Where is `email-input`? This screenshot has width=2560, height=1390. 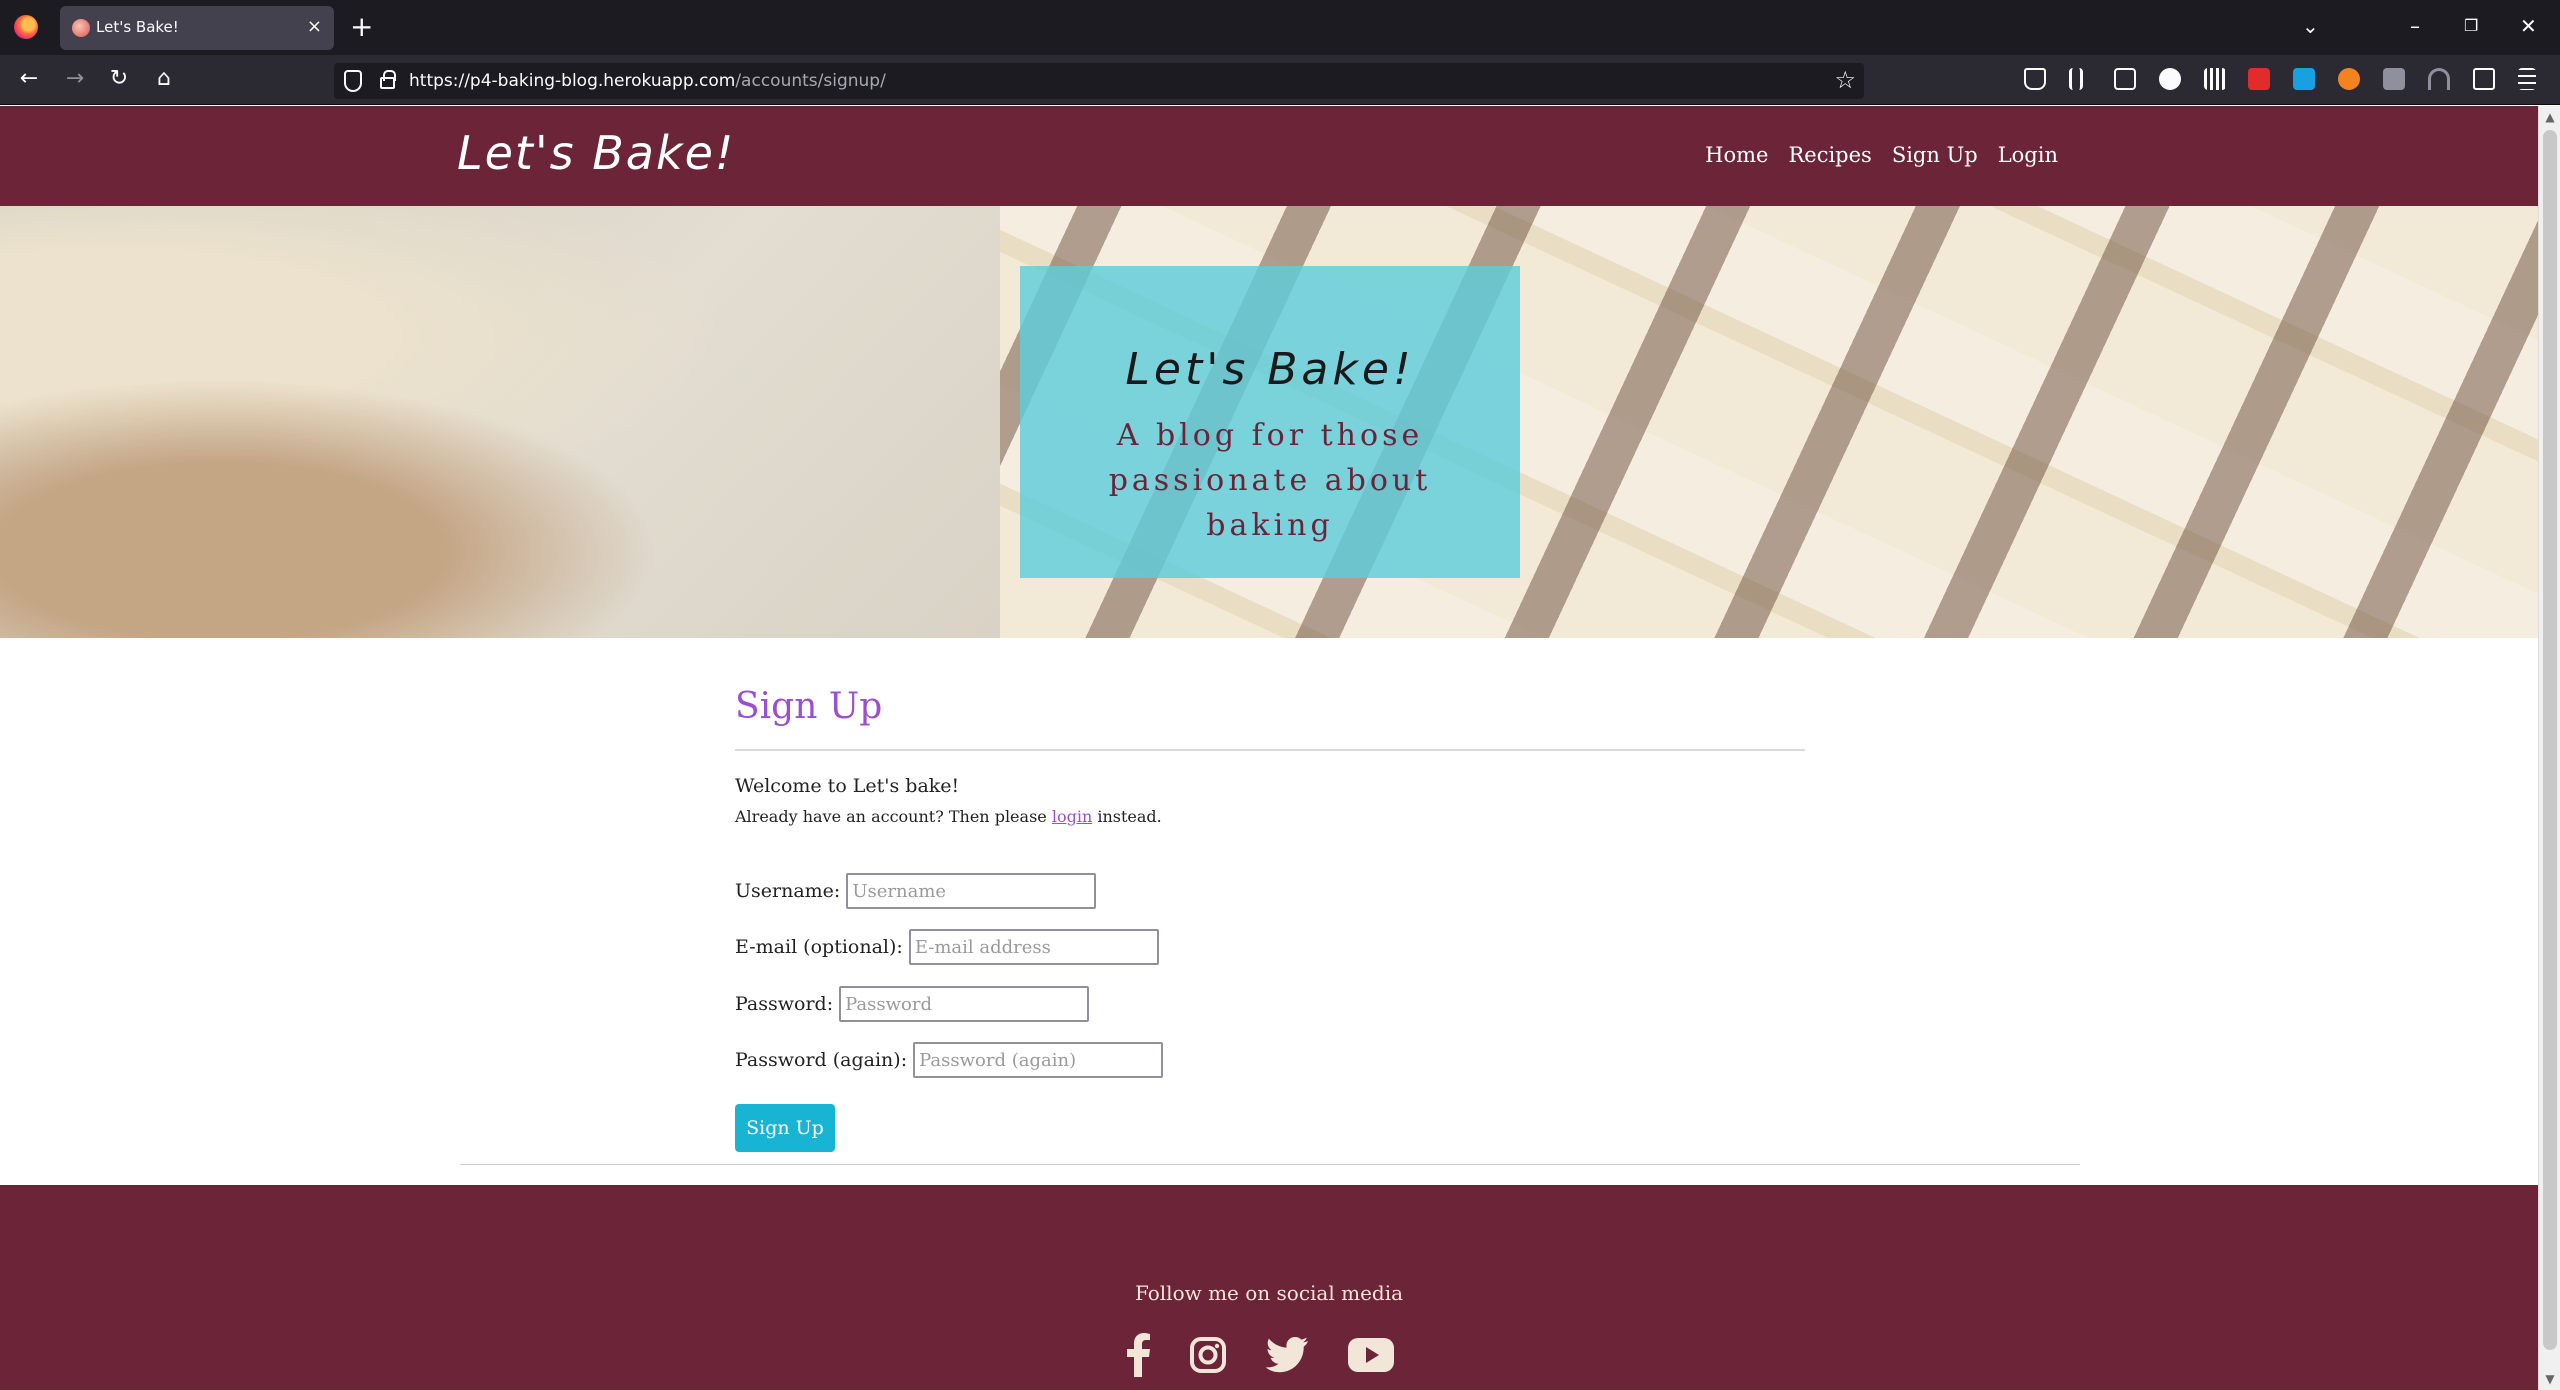 email-input is located at coordinates (1033, 947).